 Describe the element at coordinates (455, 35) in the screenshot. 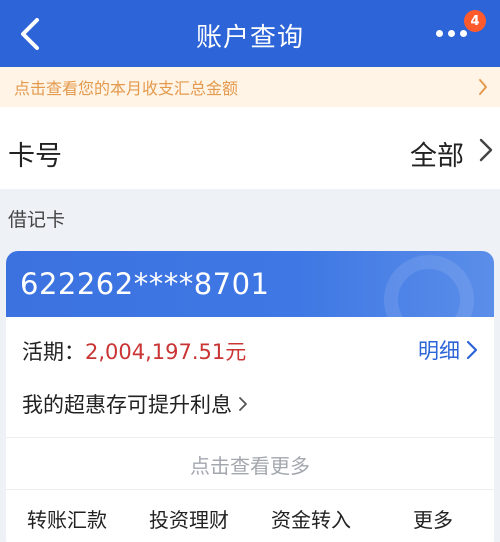

I see `more-dots-icon` at that location.